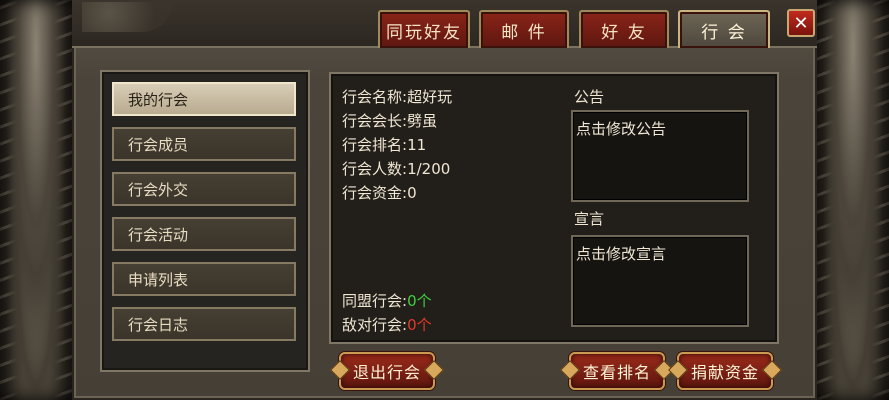 This screenshot has height=400, width=889. What do you see at coordinates (624, 29) in the screenshot?
I see `tab-friends: 好 友` at bounding box center [624, 29].